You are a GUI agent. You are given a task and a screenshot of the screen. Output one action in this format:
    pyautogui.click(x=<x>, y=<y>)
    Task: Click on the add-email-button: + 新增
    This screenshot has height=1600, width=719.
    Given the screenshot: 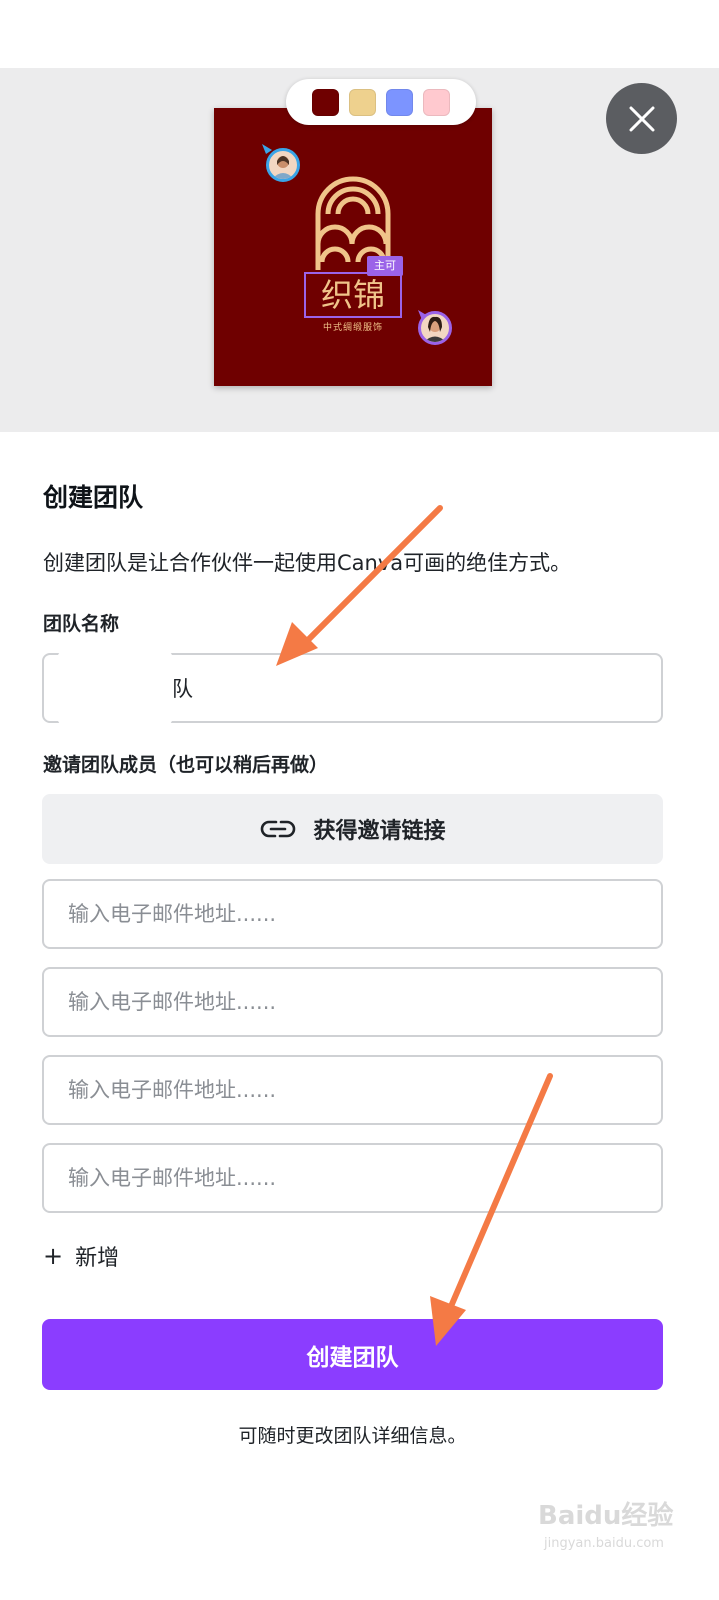 What is the action you would take?
    pyautogui.click(x=81, y=1256)
    